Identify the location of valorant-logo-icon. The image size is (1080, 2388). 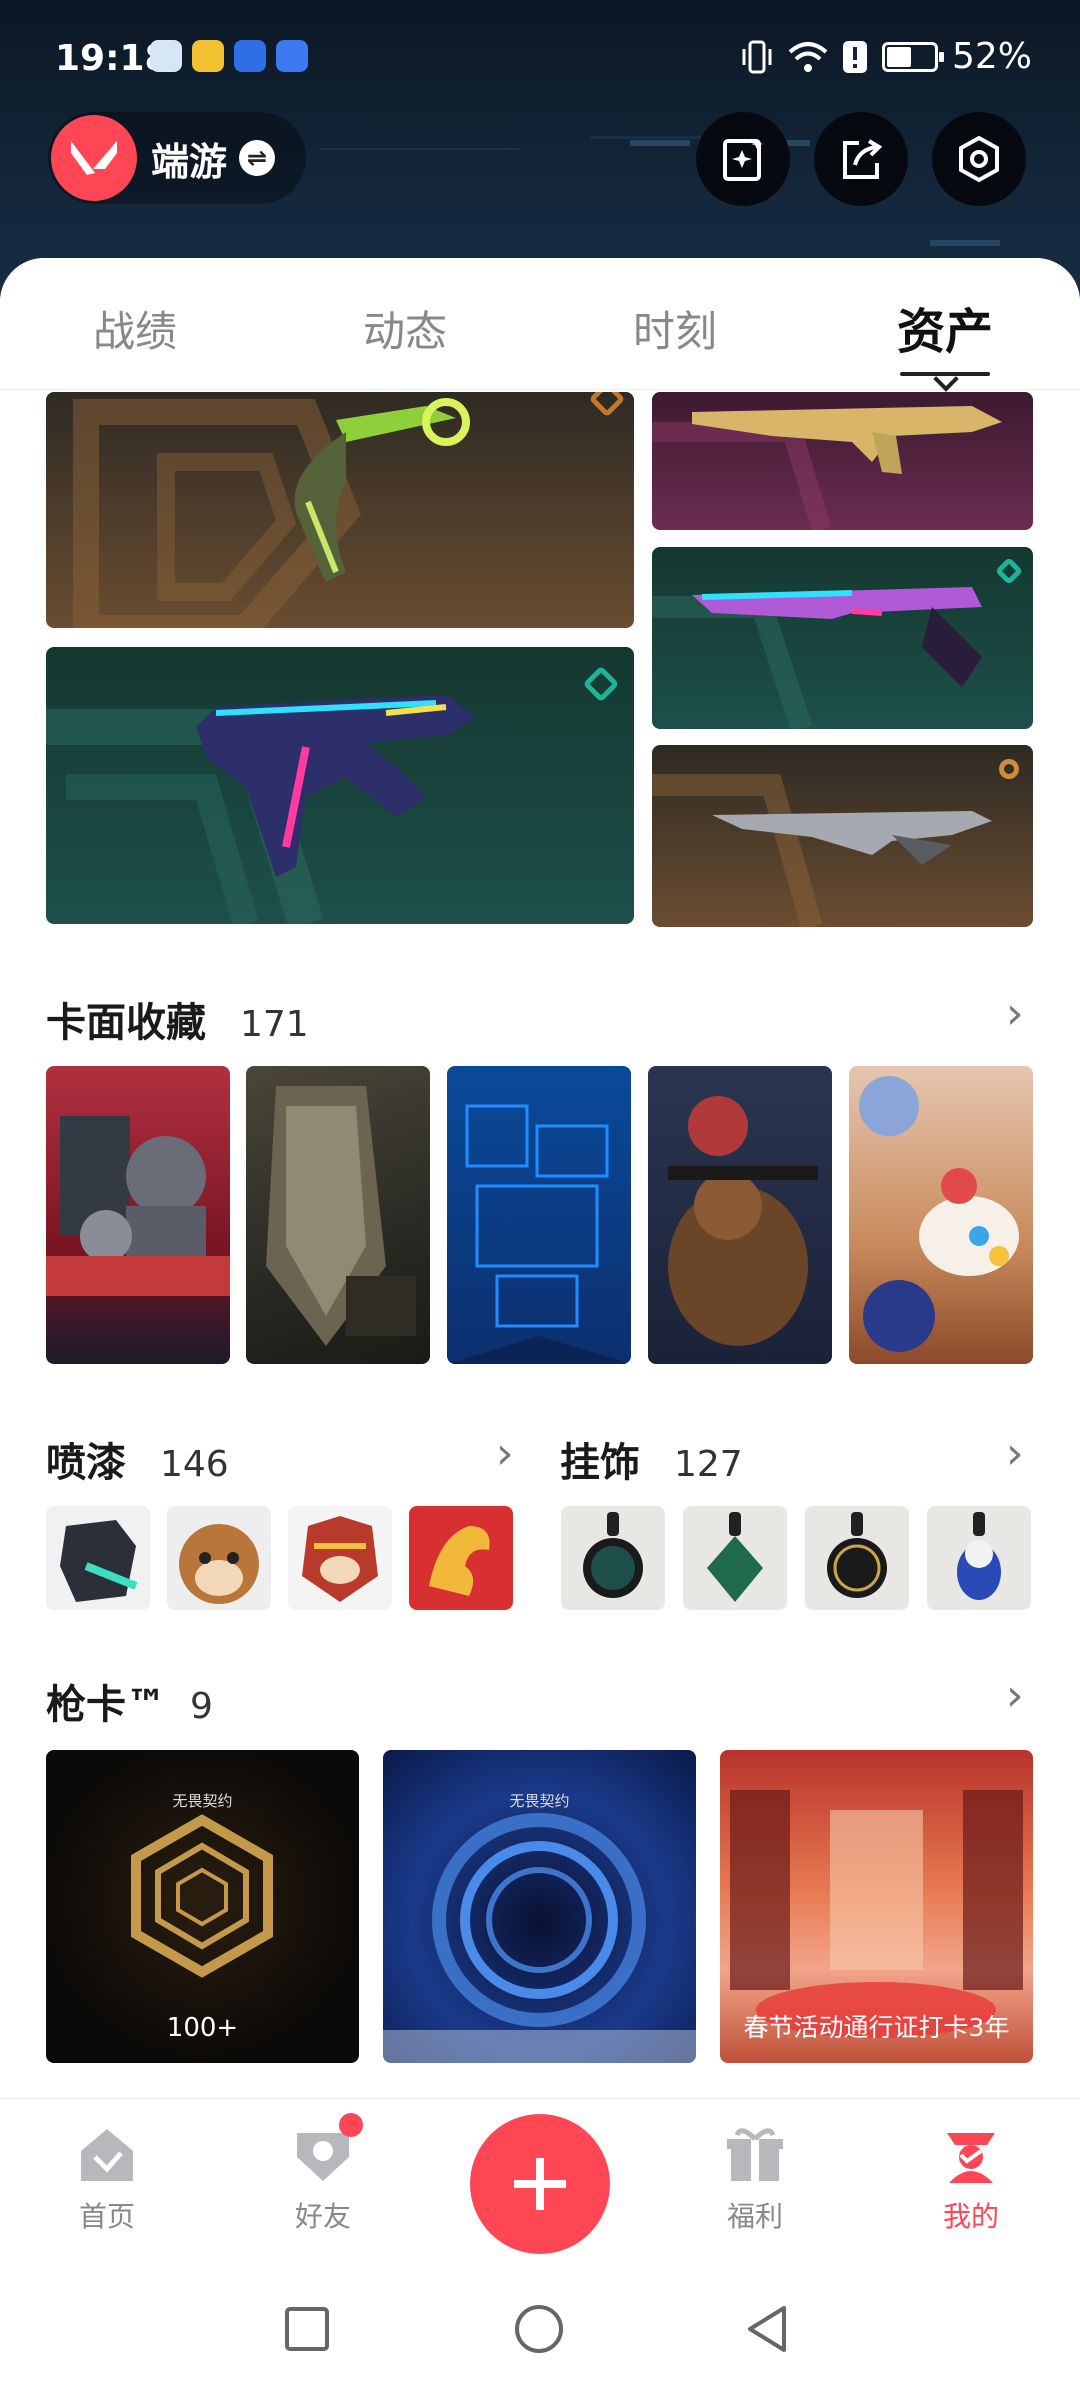
(94, 158).